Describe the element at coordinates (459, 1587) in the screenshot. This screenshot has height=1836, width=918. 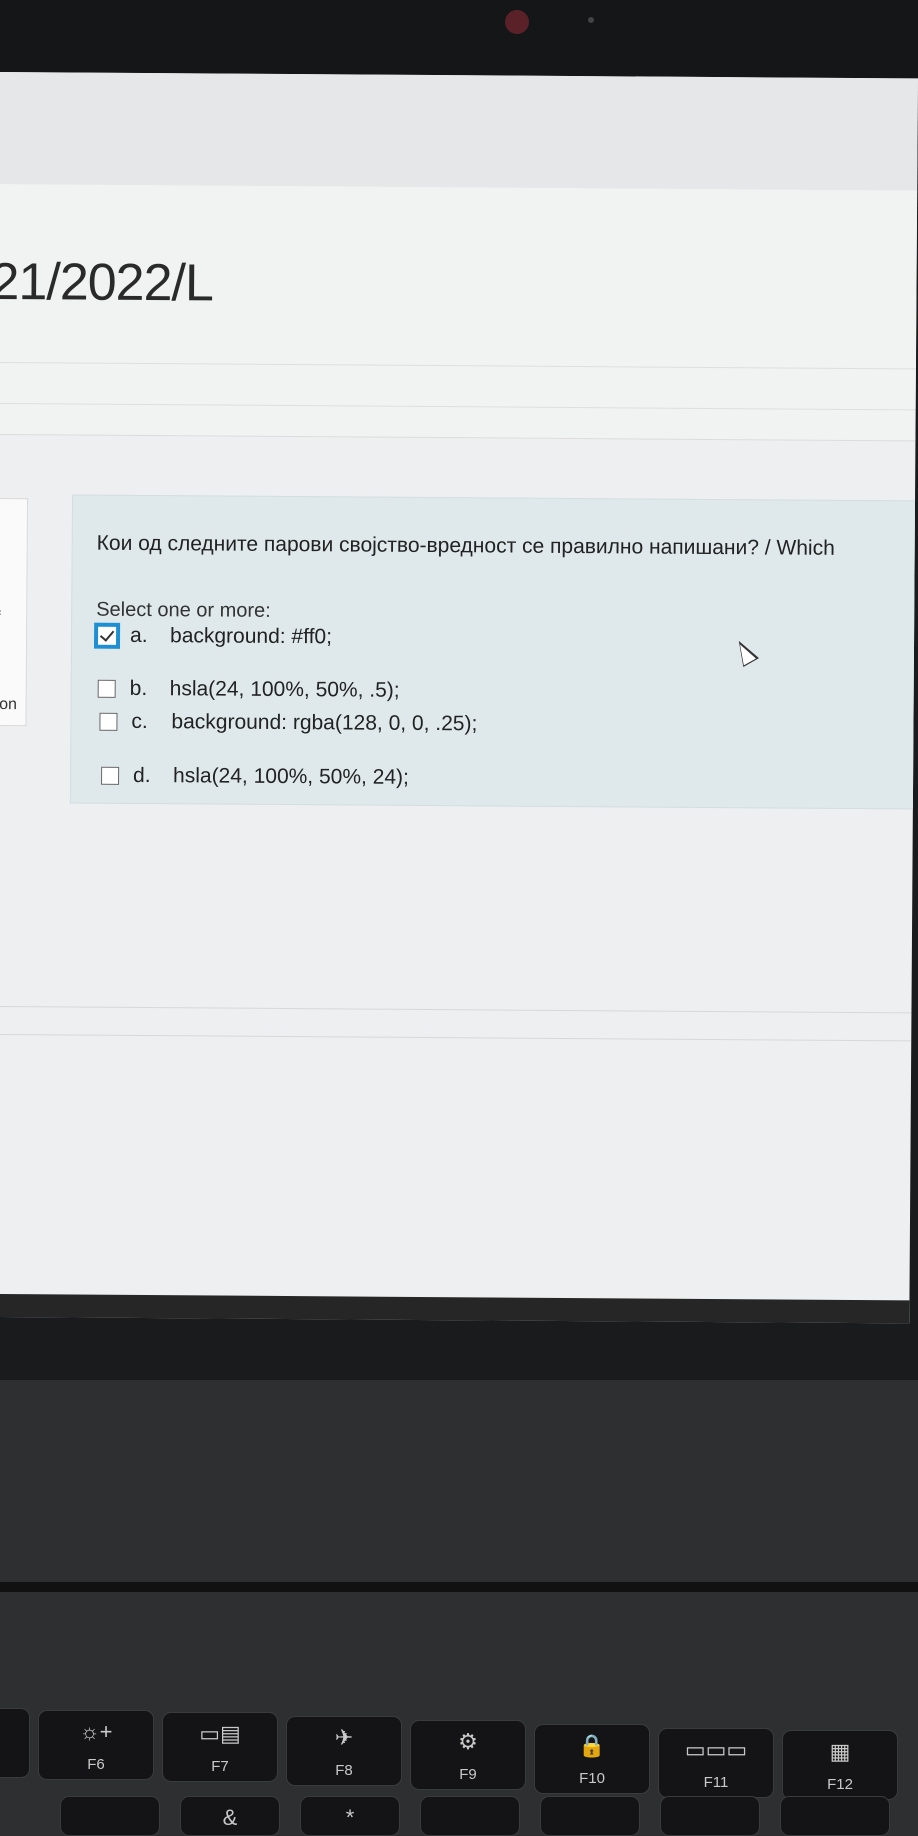
I see `laptop-hinge` at that location.